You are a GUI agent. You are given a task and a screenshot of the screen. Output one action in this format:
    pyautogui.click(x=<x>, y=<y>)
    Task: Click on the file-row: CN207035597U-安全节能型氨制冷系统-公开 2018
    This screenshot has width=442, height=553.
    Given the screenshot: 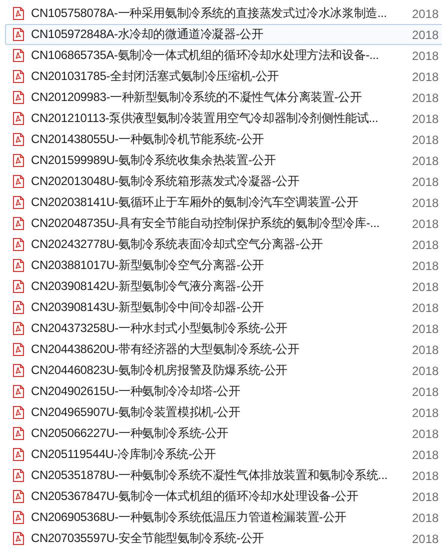 What is the action you would take?
    pyautogui.click(x=223, y=538)
    